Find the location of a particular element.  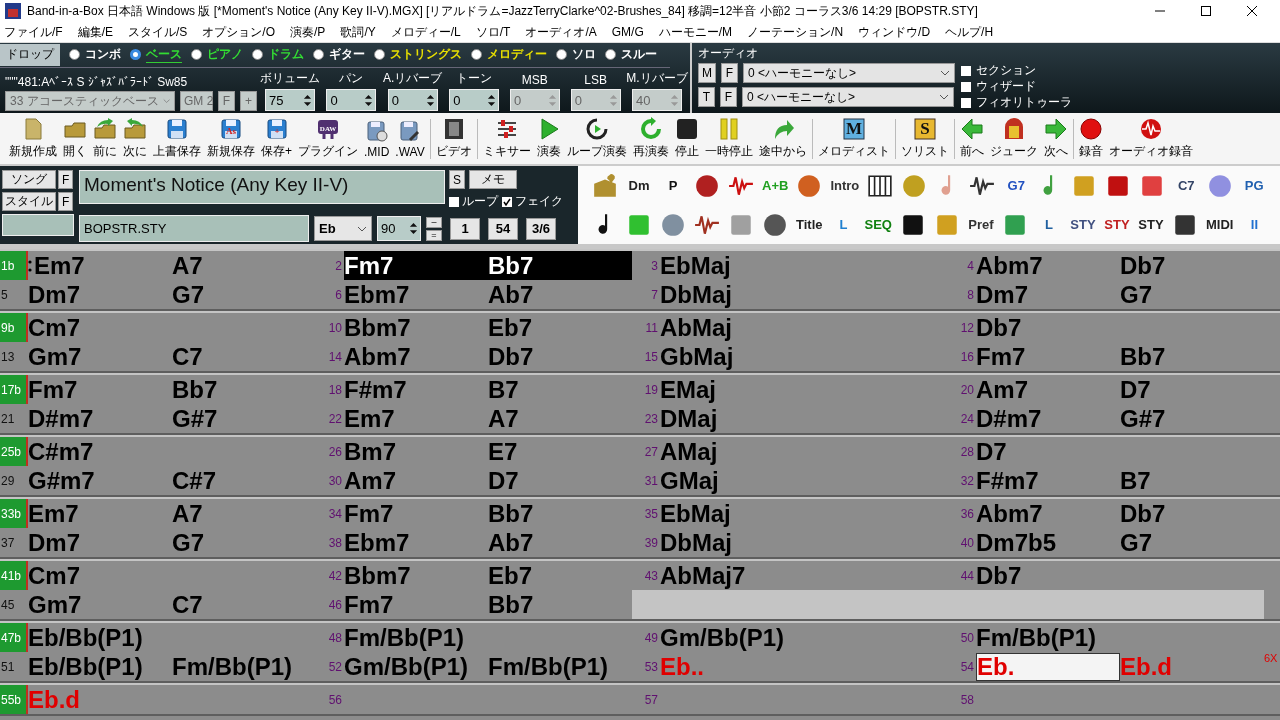

f-button: F is located at coordinates (66, 179).